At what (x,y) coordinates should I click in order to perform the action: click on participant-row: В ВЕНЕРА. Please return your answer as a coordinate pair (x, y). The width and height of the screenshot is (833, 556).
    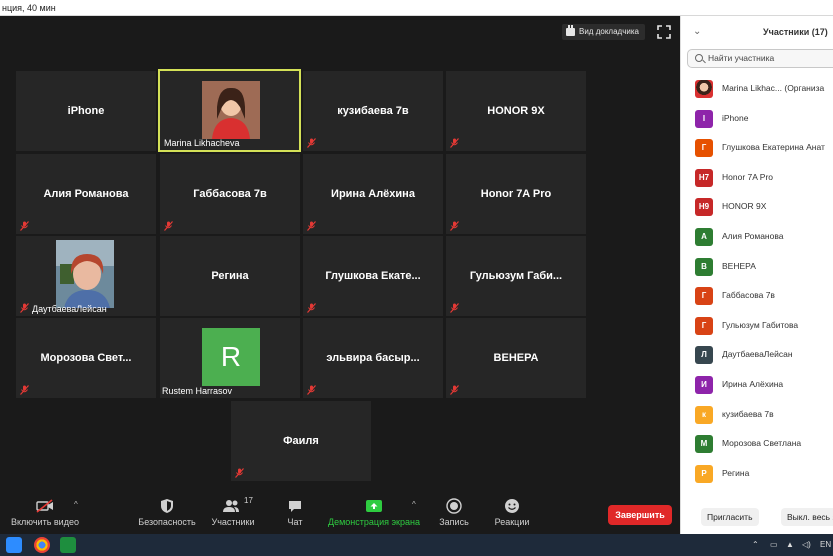
    Looking at the image, I should click on (757, 267).